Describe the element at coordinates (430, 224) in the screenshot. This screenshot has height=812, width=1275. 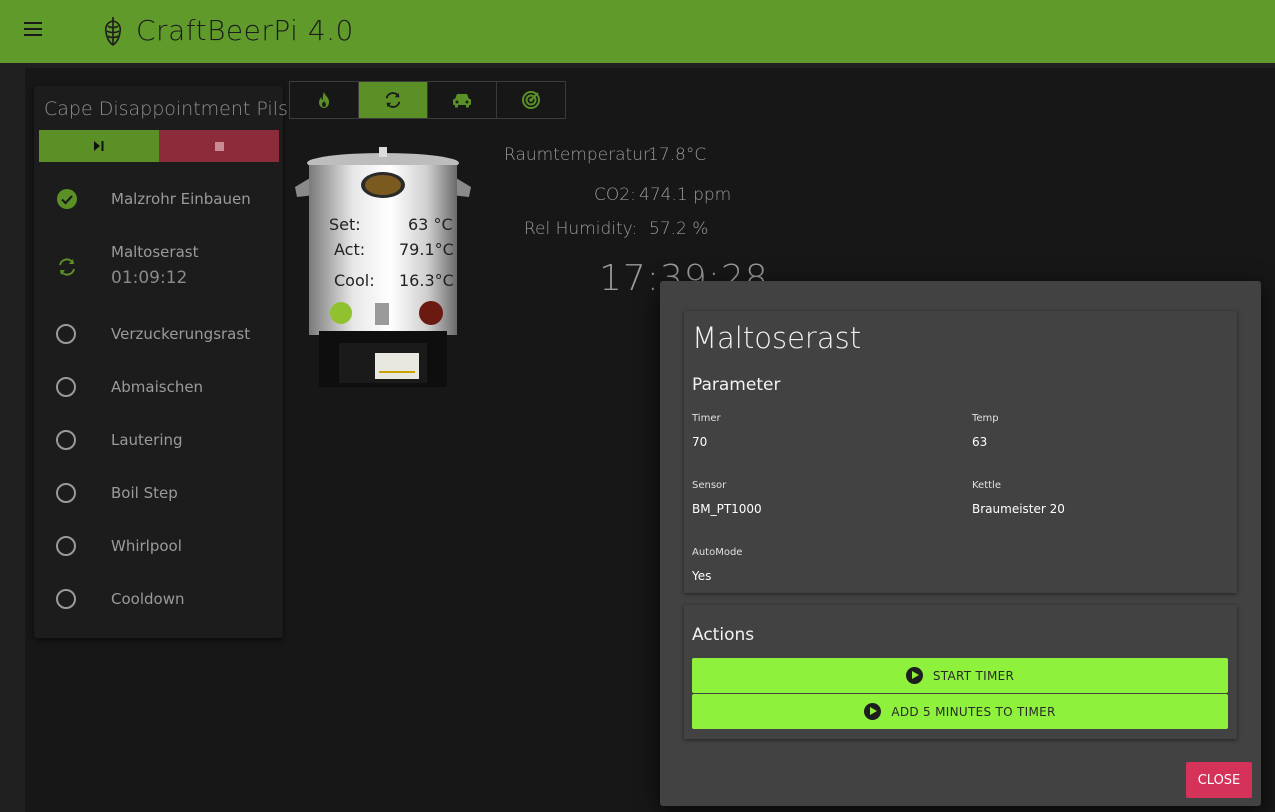
I see `kettle-set-value: 63 °C` at that location.